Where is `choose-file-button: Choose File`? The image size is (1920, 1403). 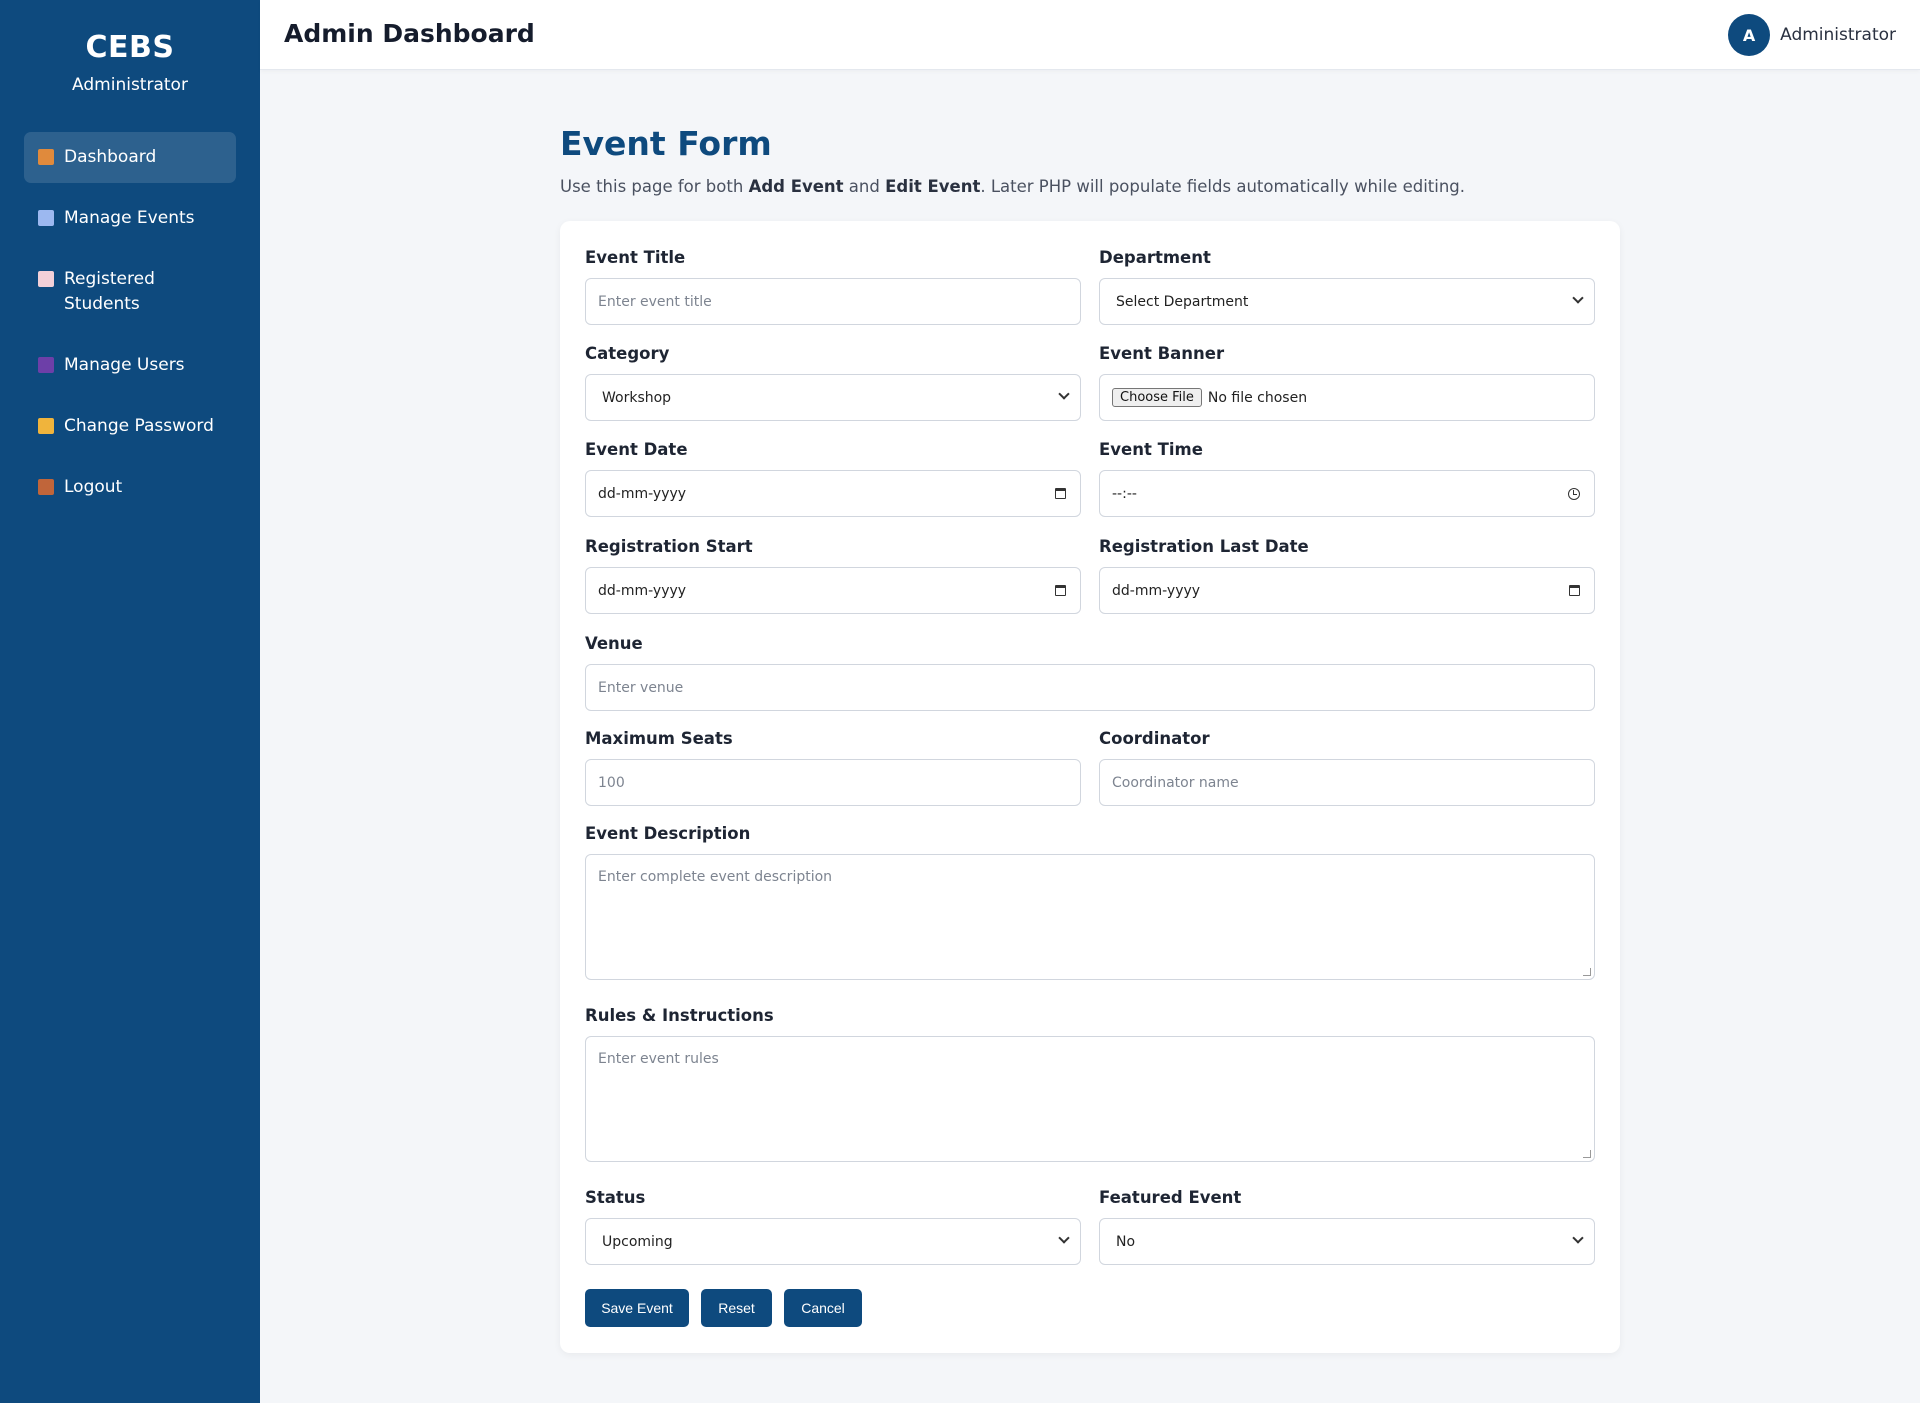 choose-file-button: Choose File is located at coordinates (1157, 397).